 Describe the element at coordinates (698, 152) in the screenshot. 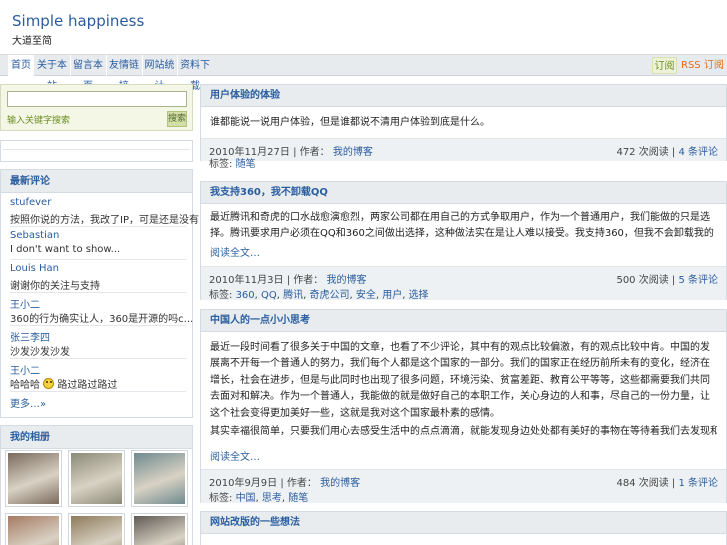

I see `post-comments-link: 4 条评论` at that location.